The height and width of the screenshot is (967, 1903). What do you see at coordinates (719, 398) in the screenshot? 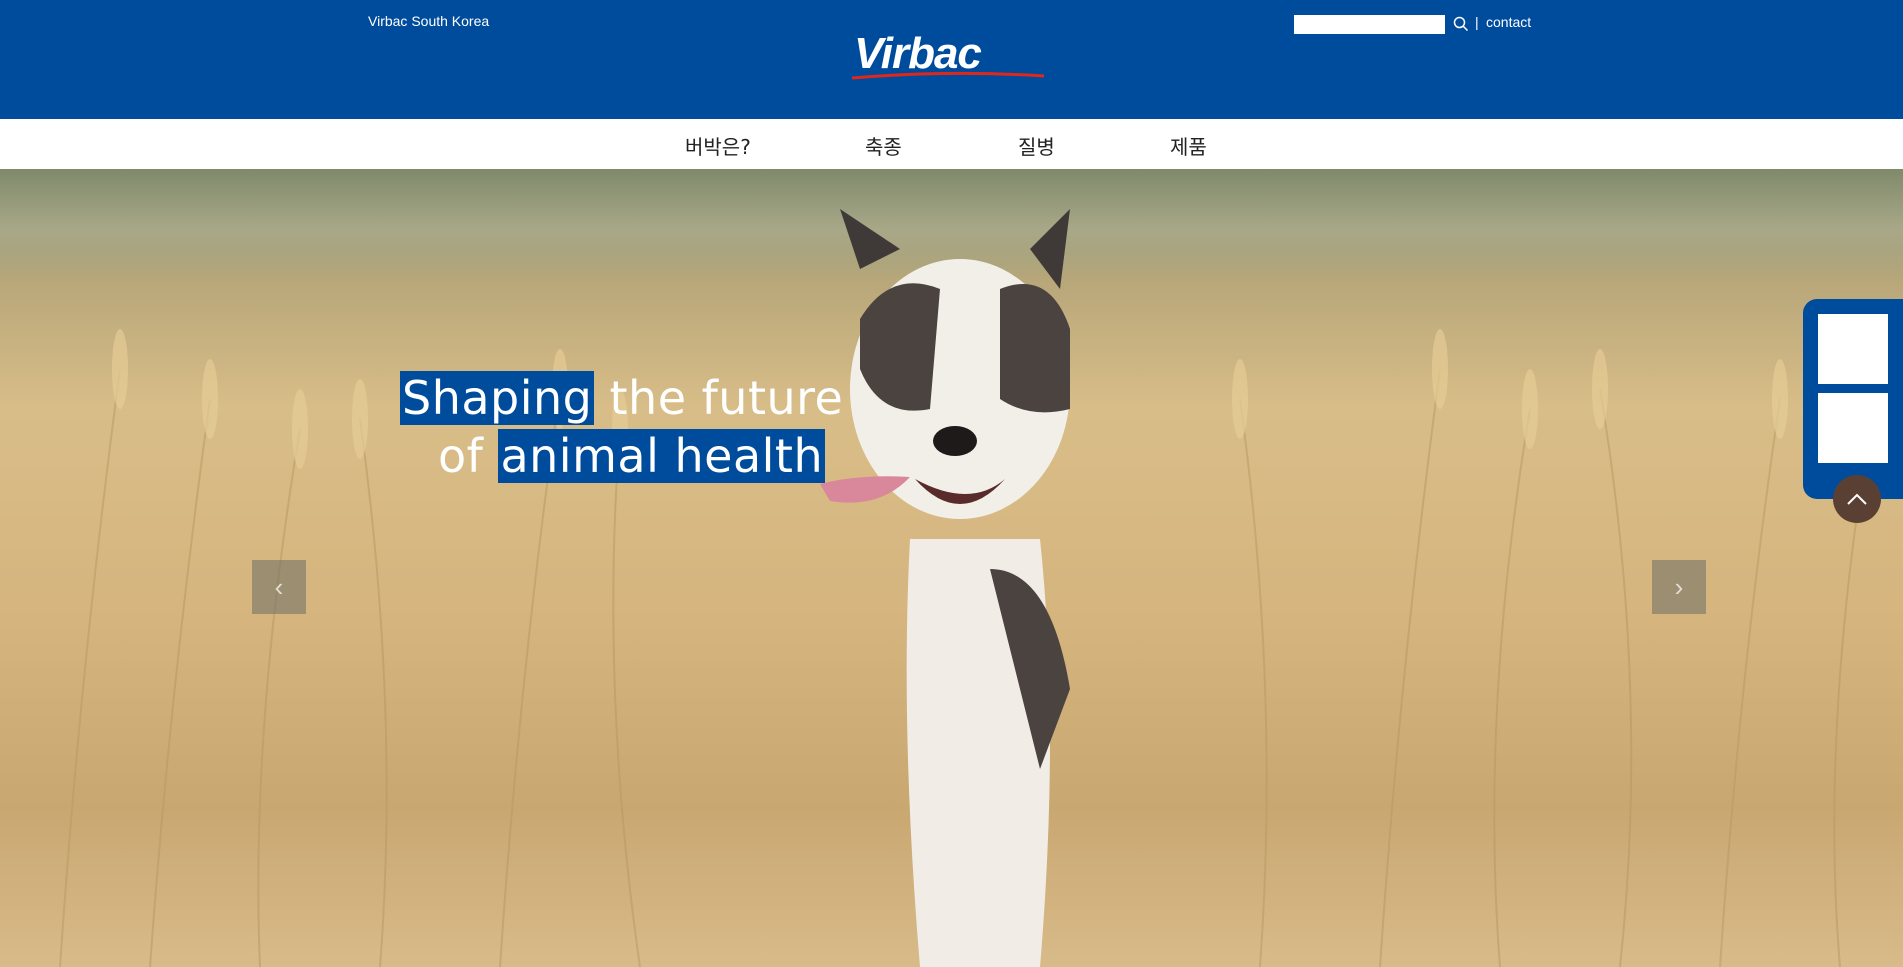
I see `tagline-the-future: the future` at bounding box center [719, 398].